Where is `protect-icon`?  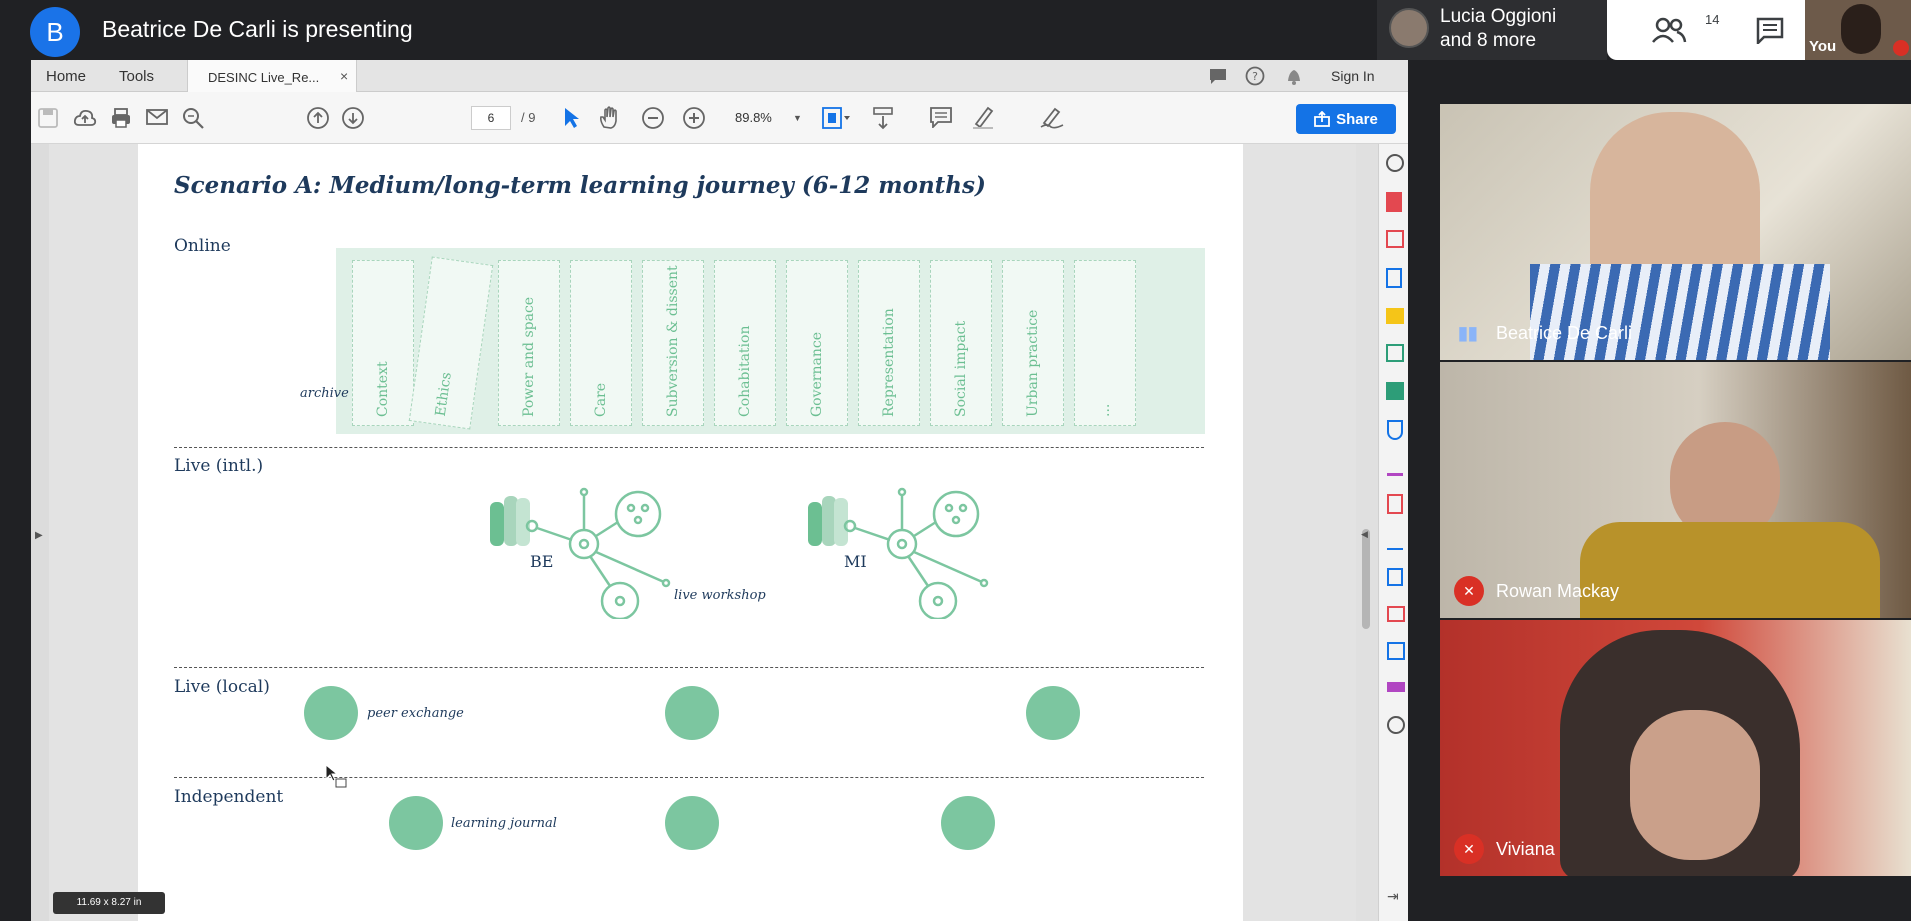
protect-icon is located at coordinates (1395, 430).